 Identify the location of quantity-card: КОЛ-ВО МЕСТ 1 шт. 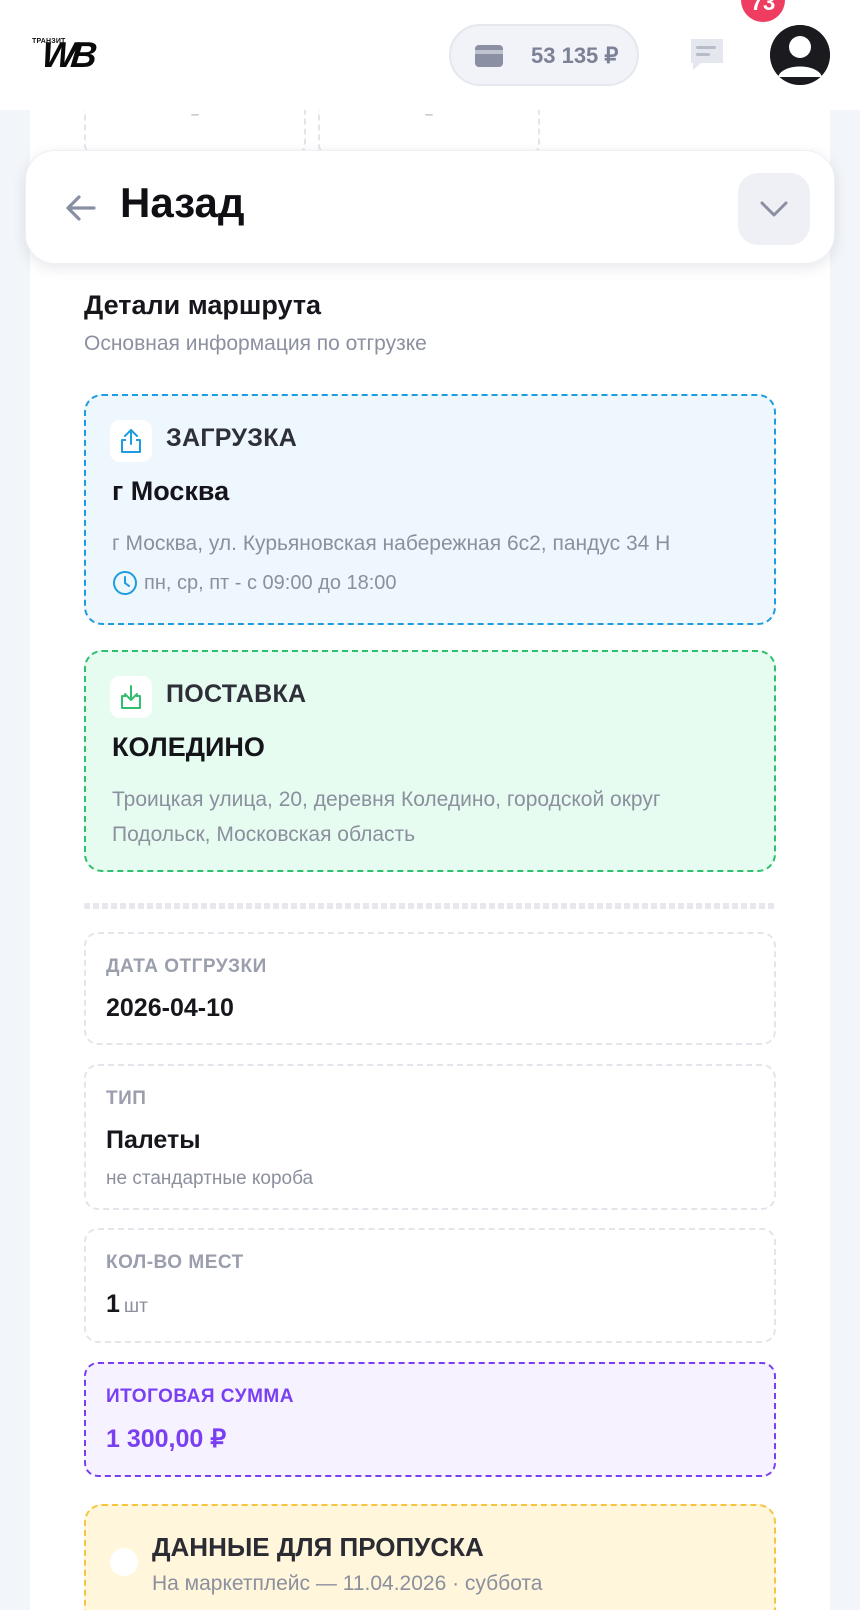
(430, 1285).